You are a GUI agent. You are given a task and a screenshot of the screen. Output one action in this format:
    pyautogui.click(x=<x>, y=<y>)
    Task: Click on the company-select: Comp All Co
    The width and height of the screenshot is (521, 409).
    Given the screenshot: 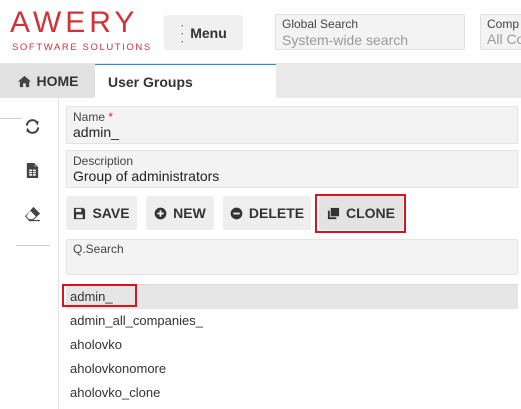 What is the action you would take?
    pyautogui.click(x=500, y=32)
    